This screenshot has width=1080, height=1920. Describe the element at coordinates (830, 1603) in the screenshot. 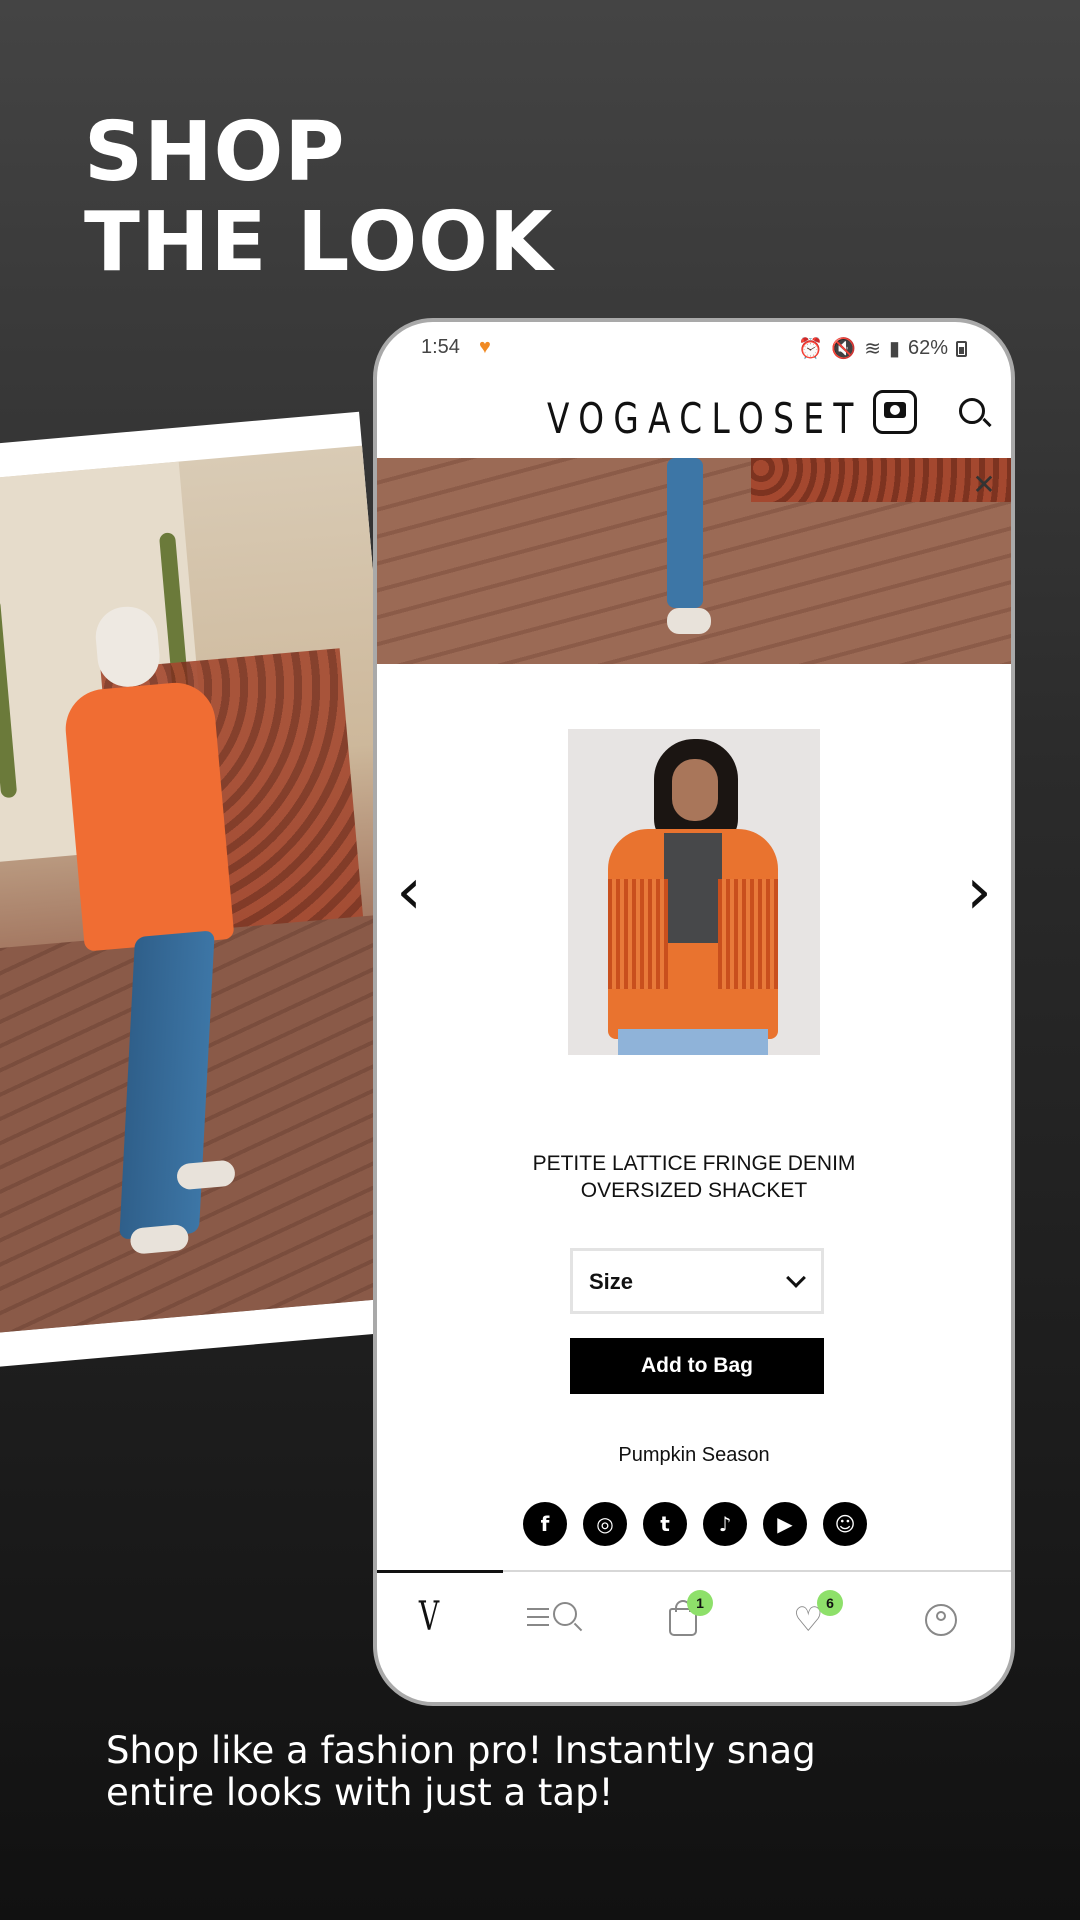

I see `wishlist-count-badge: 6` at that location.